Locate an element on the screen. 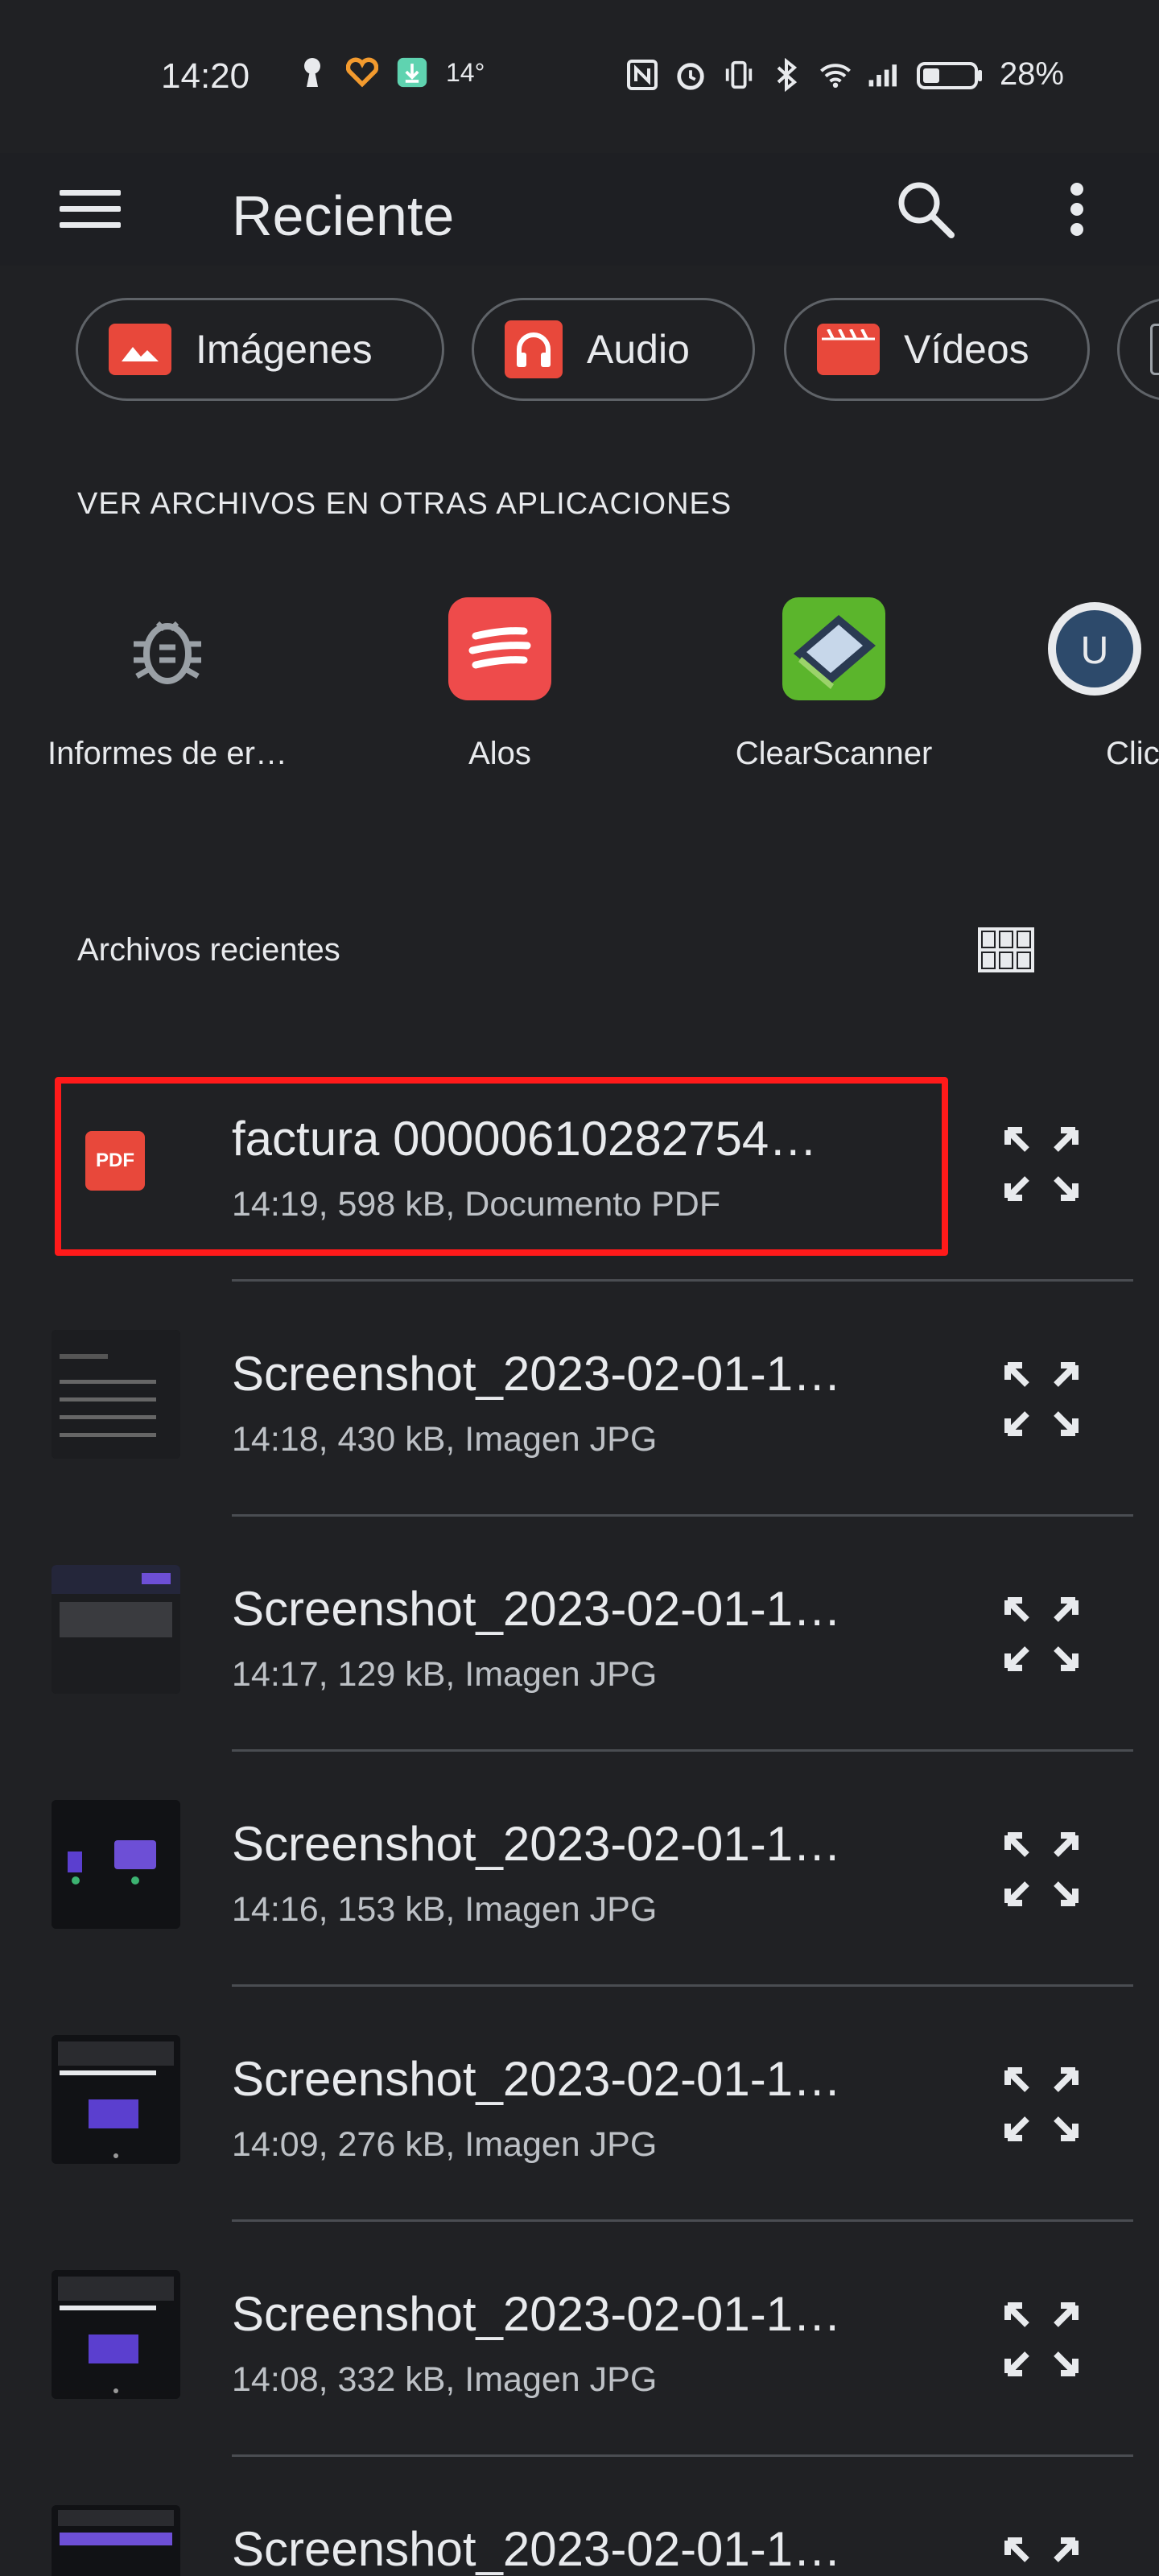 The image size is (1159, 2576). document-icon is located at coordinates (1154, 349).